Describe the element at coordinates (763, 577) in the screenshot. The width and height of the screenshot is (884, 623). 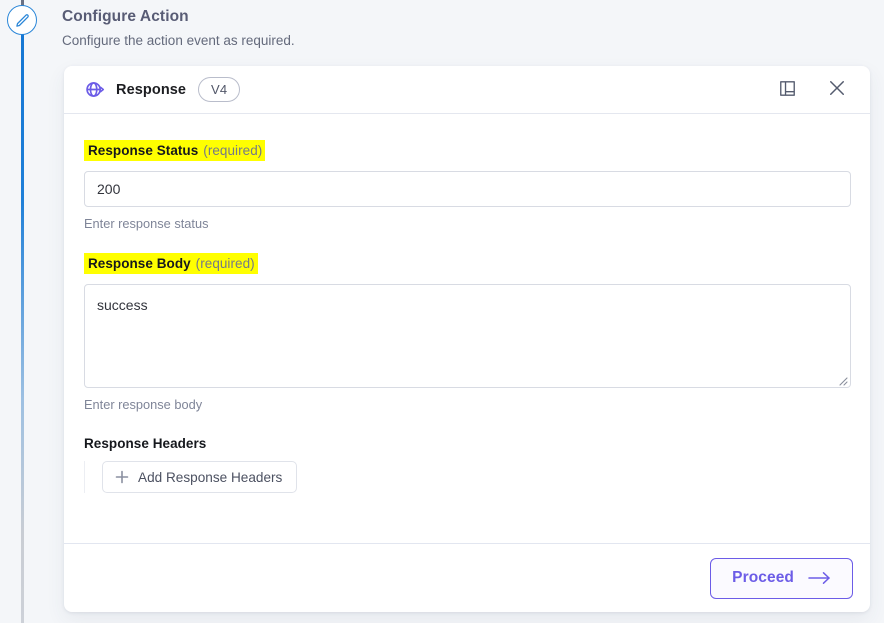
I see `proceed-label: Proceed` at that location.